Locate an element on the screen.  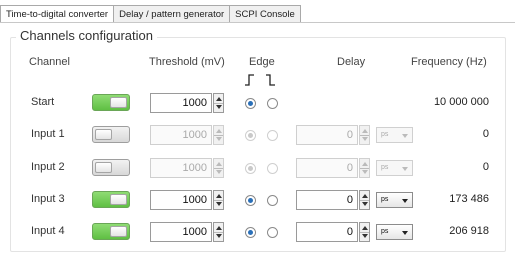
header-frequency: Frequency (Hz) is located at coordinates (449, 62).